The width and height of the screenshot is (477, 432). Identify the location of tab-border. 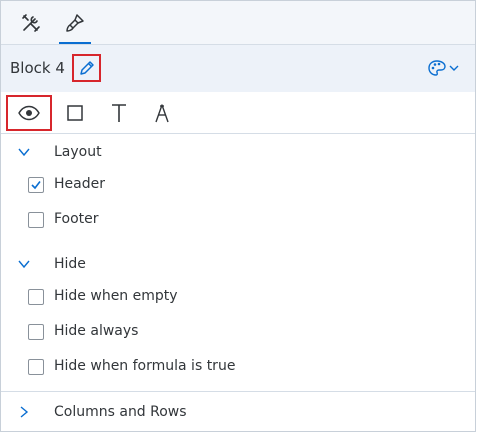
(75, 113).